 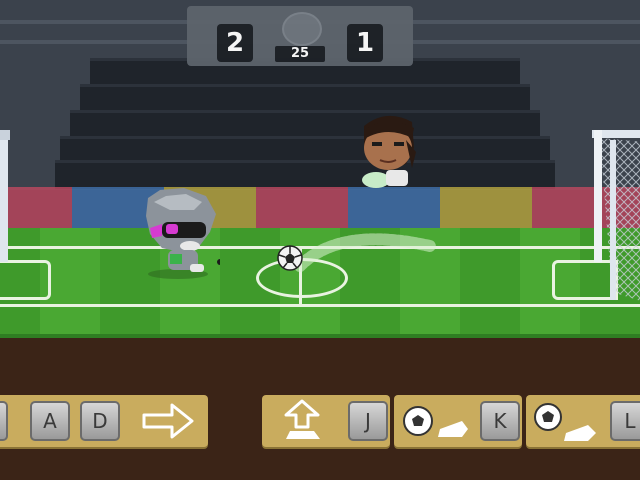 I want to click on key-d: D, so click(x=100, y=421).